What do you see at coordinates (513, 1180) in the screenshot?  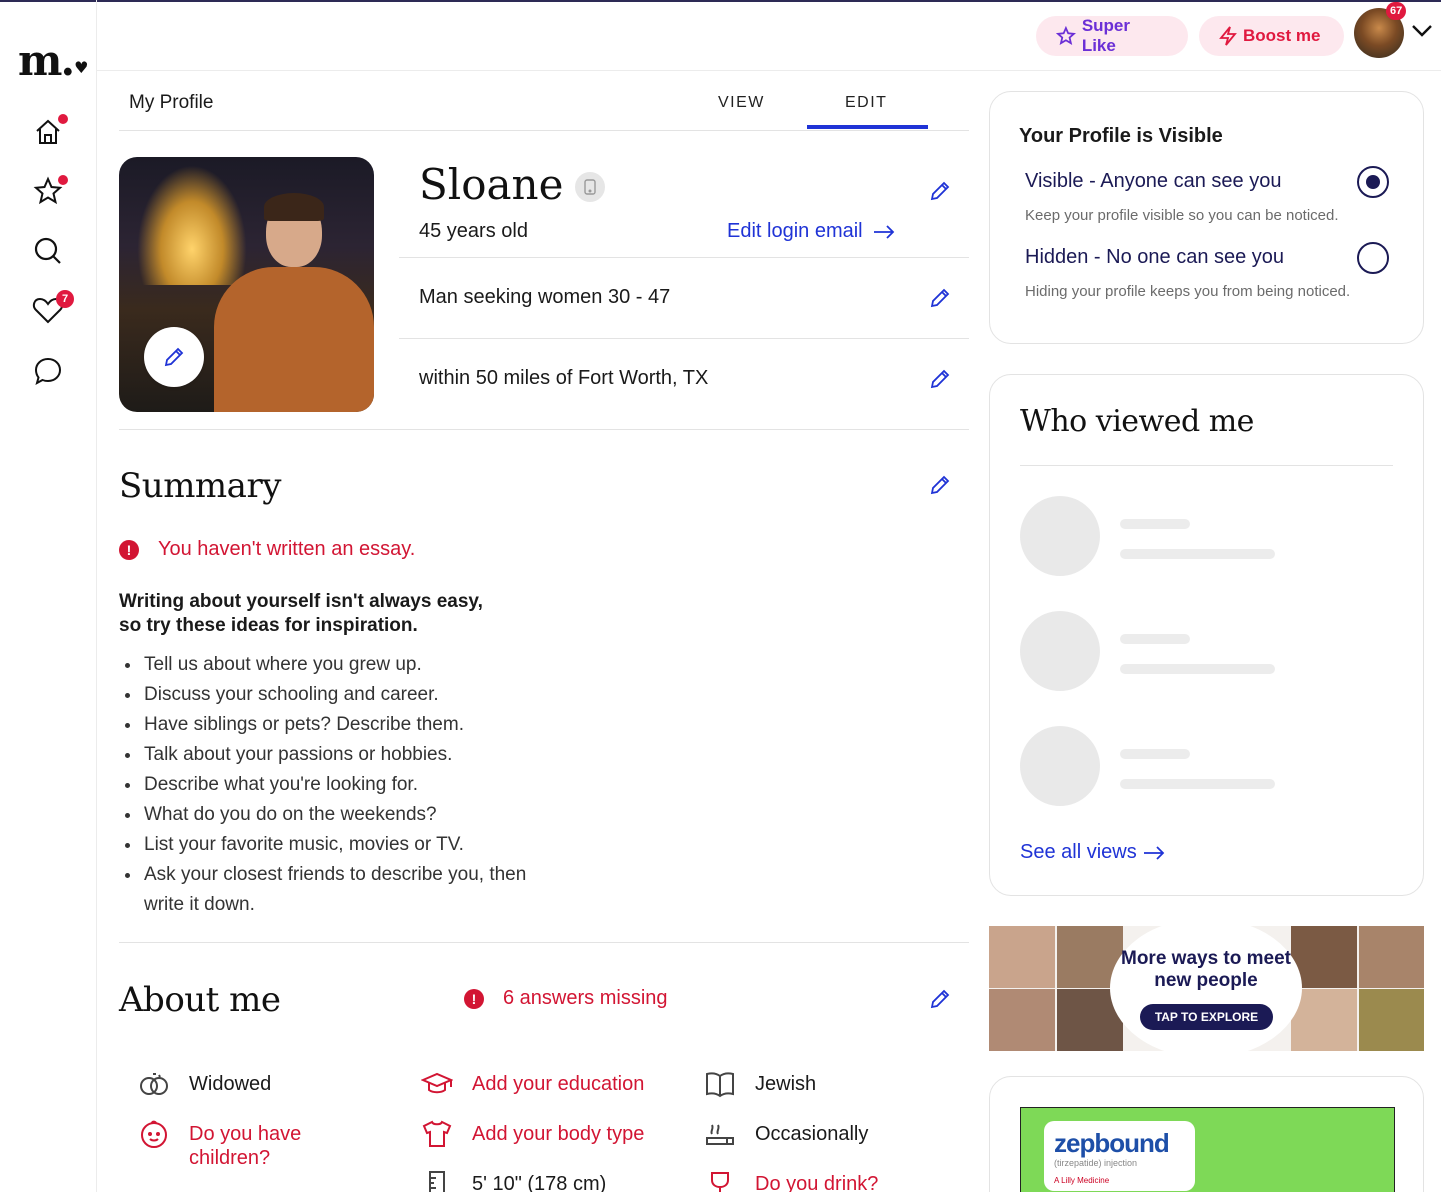 I see `height: 5' 10" (178 cm)` at bounding box center [513, 1180].